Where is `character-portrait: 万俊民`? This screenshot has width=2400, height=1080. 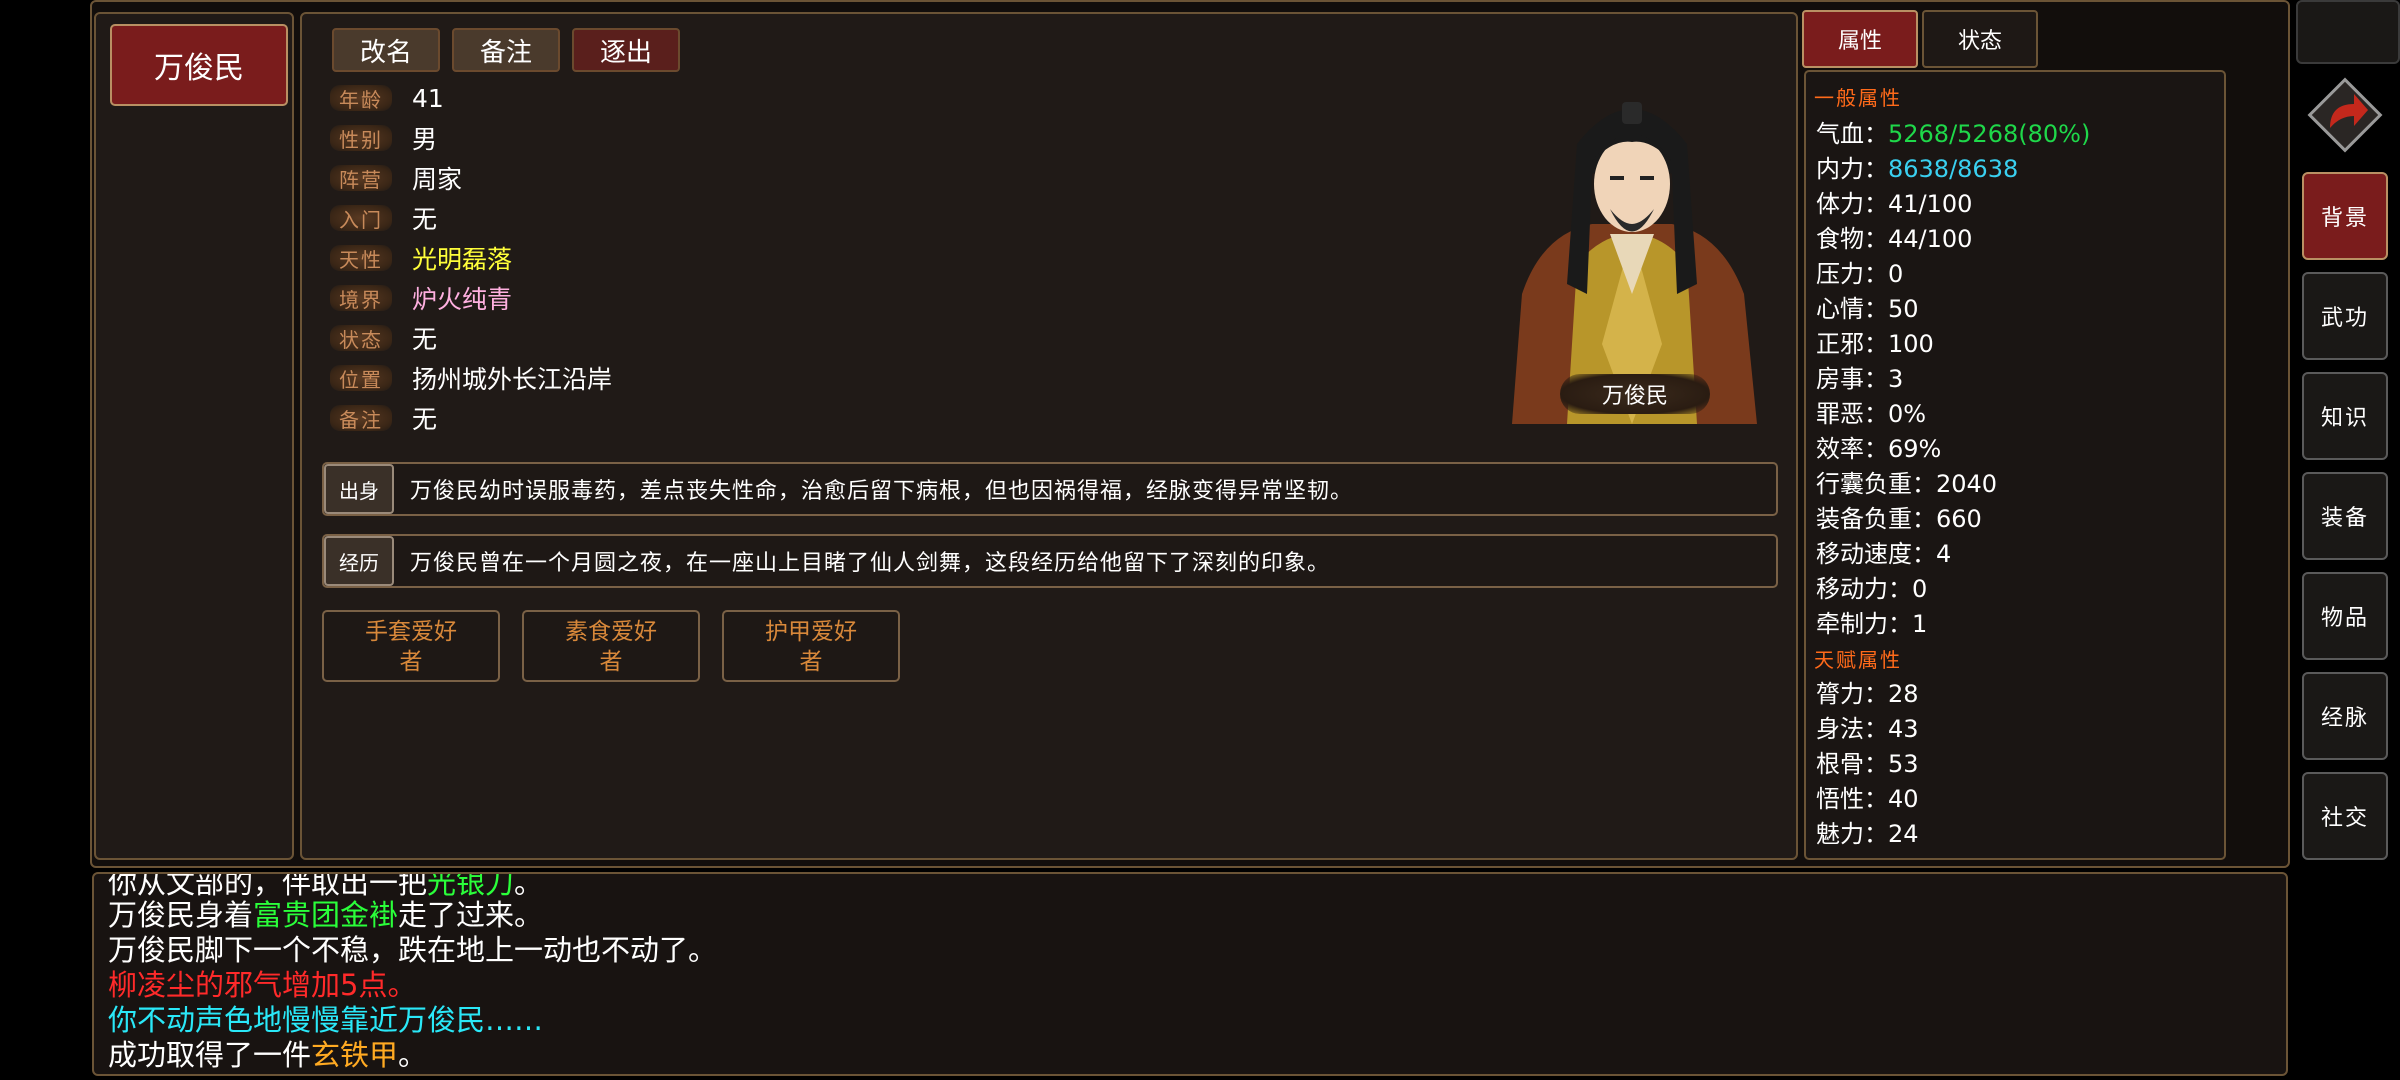
character-portrait: 万俊民 is located at coordinates (1632, 254).